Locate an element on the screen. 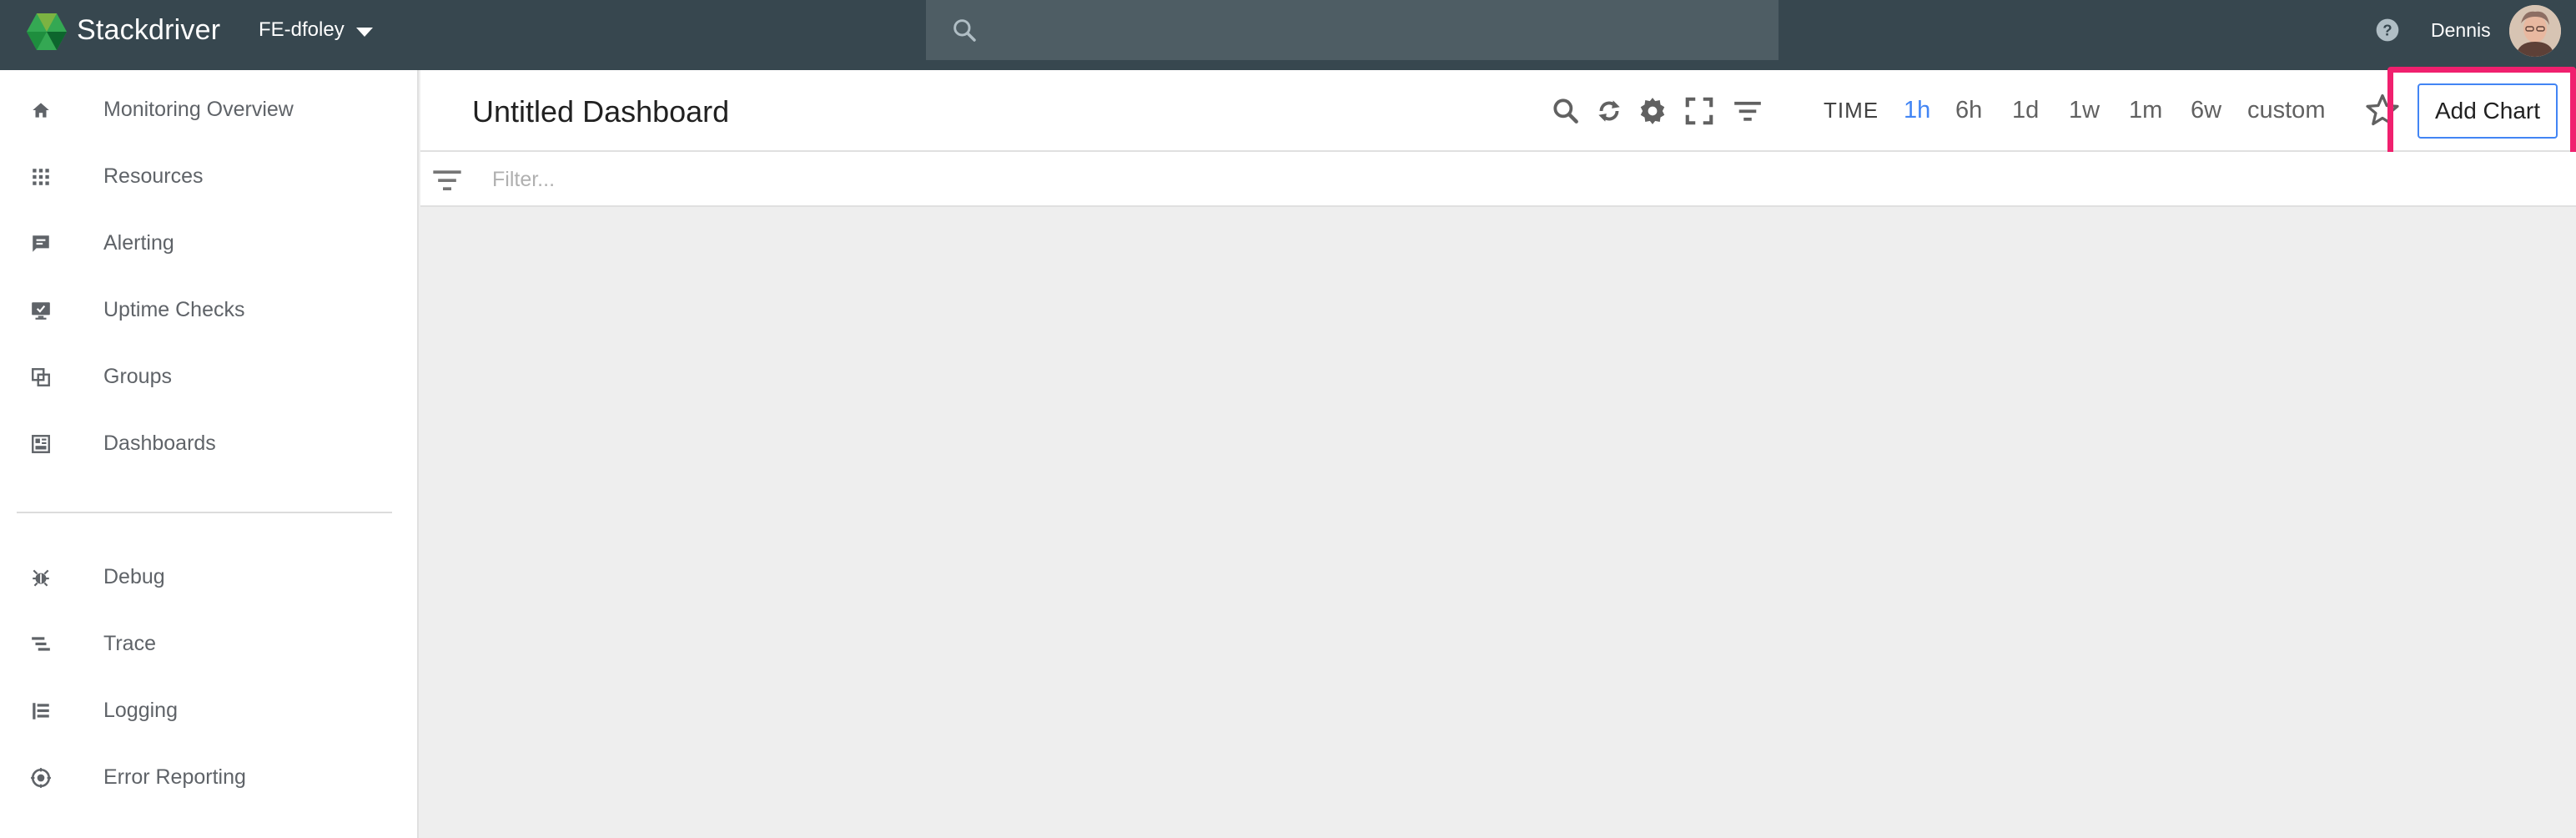 The height and width of the screenshot is (838, 2576). time-option-custom: custom is located at coordinates (2286, 110).